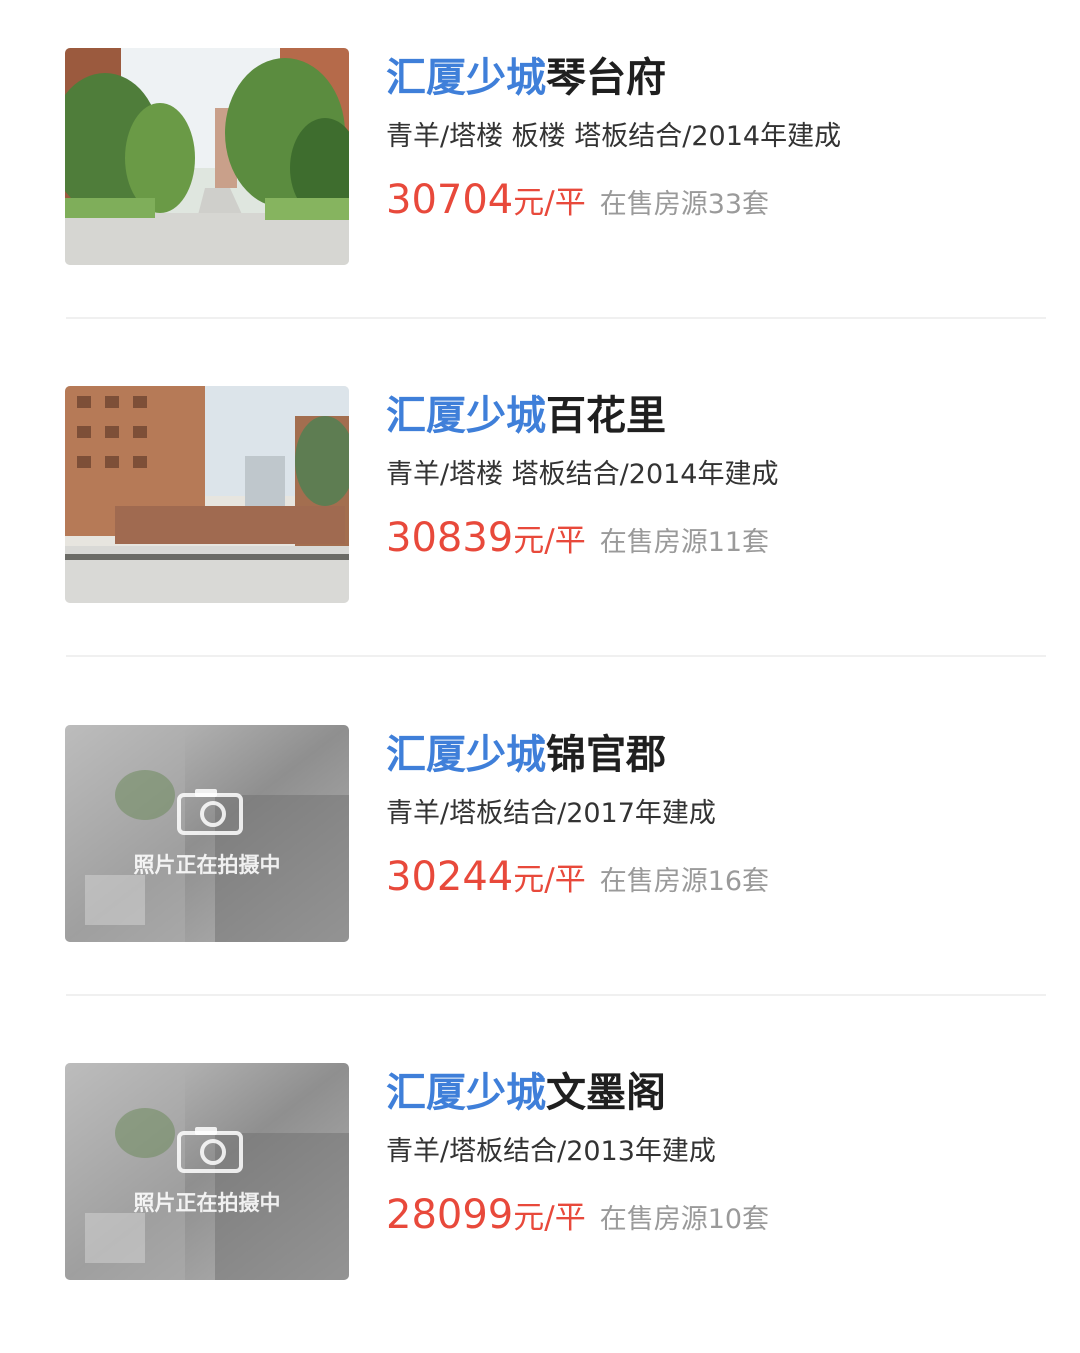 This screenshot has width=1080, height=1353. Describe the element at coordinates (551, 813) in the screenshot. I see `listing-tags: 青羊/塔板结合/2017年建成` at that location.